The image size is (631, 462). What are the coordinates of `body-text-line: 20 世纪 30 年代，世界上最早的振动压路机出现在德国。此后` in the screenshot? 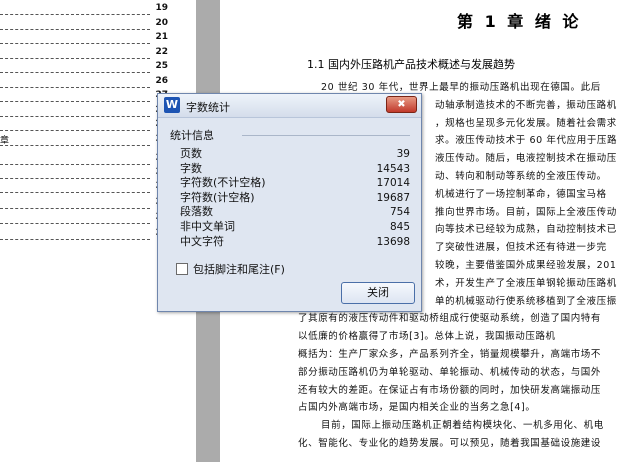 It's located at (461, 87).